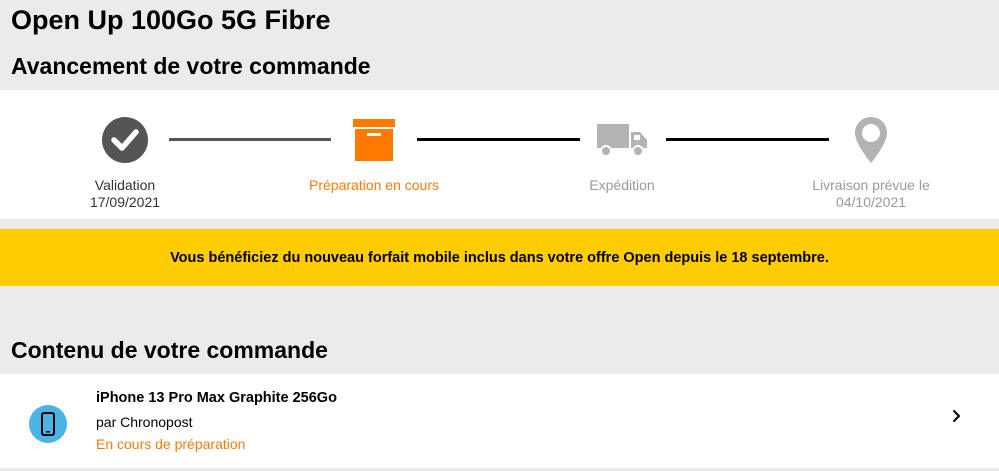 The height and width of the screenshot is (471, 999). I want to click on chevron-right-icon, so click(956, 416).